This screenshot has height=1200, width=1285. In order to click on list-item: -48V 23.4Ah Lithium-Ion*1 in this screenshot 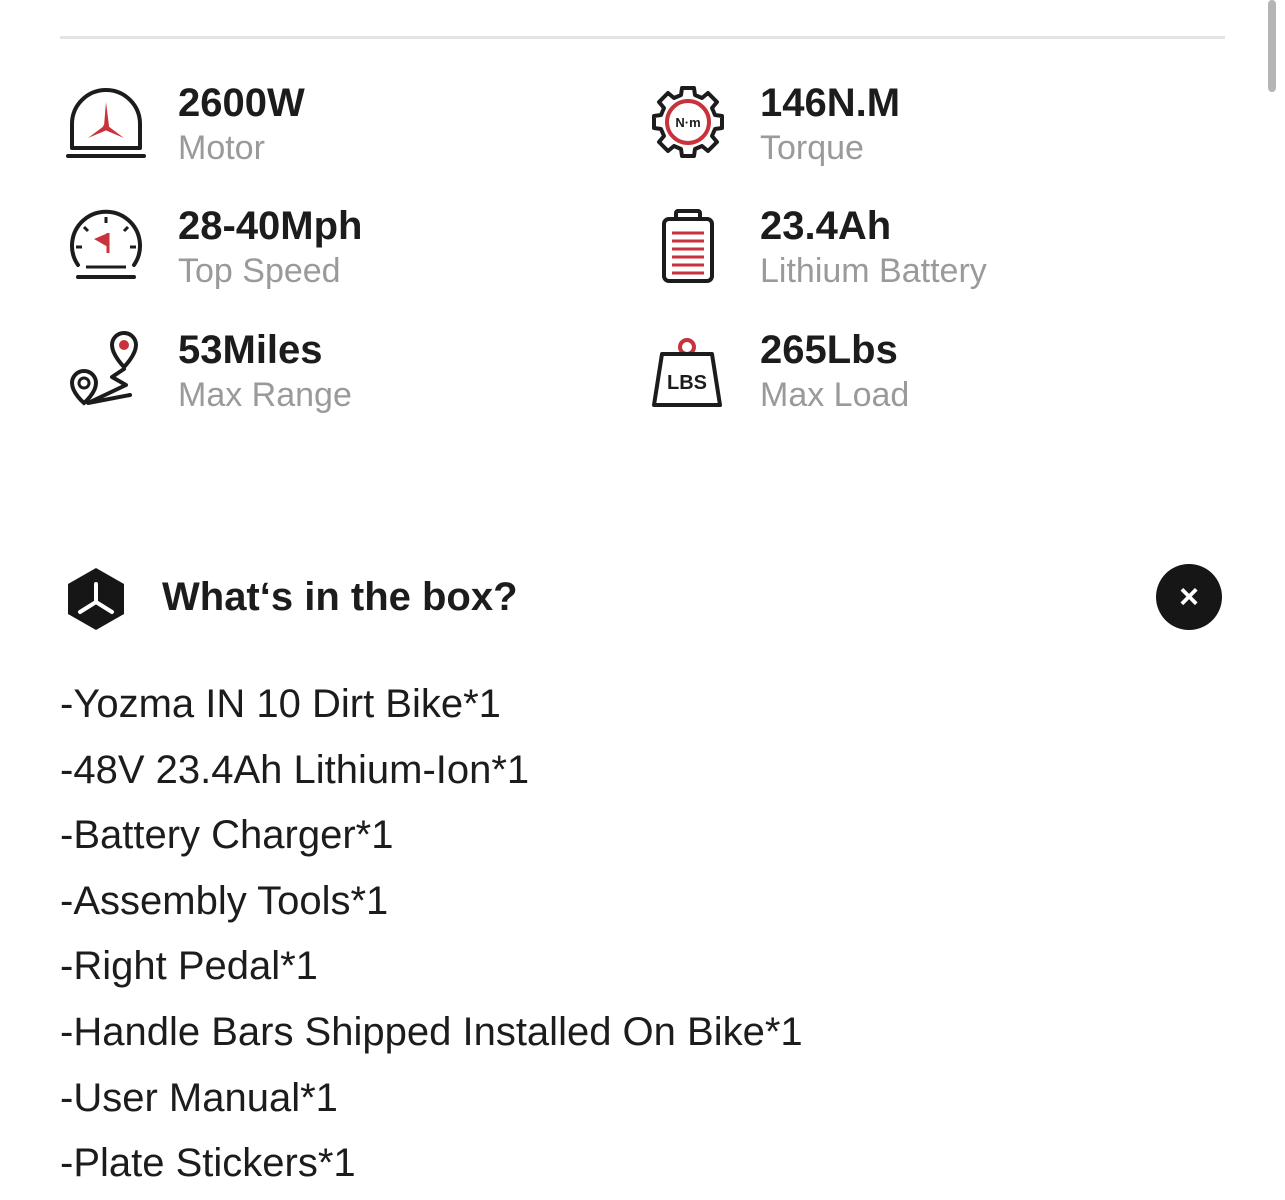, I will do `click(295, 769)`.